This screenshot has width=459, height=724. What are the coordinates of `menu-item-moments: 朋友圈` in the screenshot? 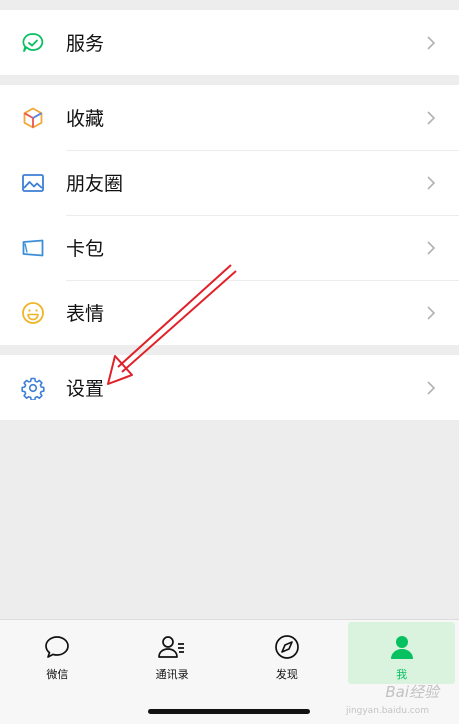 It's located at (229, 182).